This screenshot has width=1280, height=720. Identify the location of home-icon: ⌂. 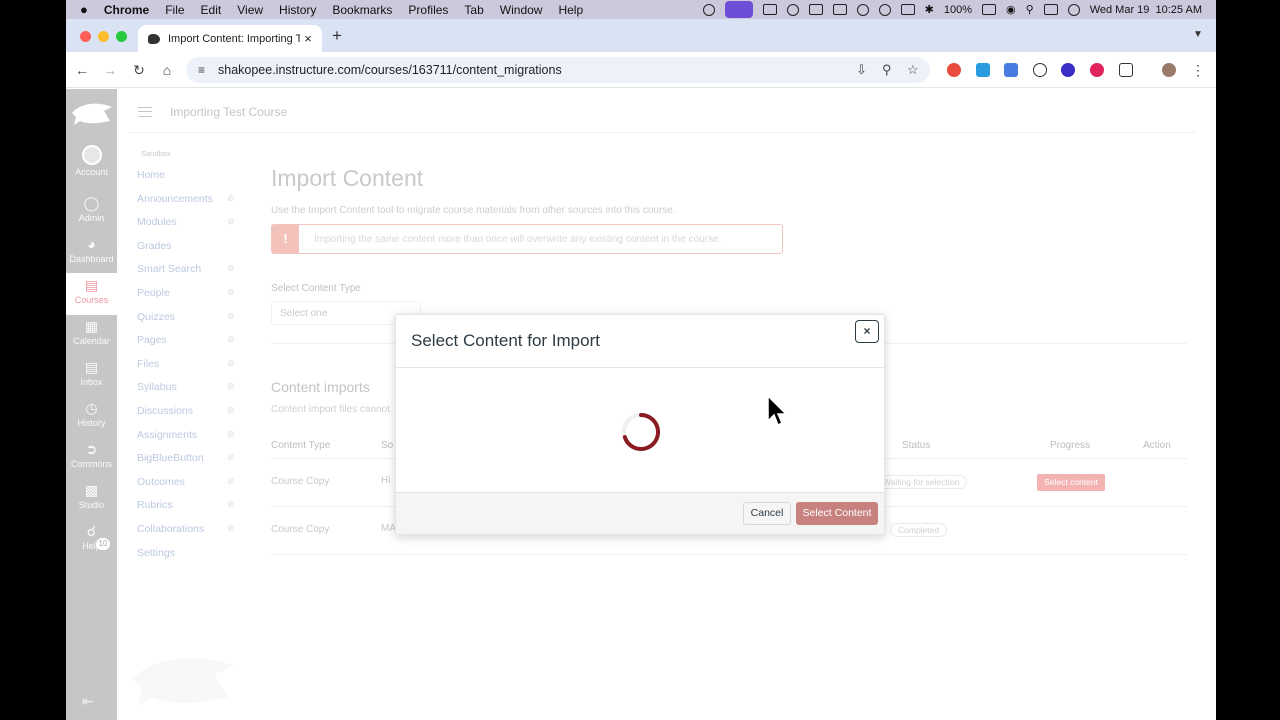
(167, 70).